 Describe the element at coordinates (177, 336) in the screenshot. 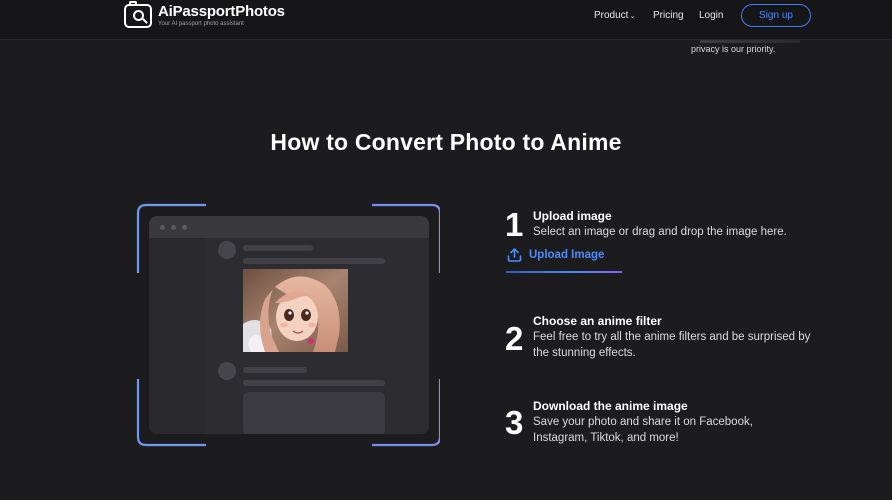

I see `browser-sidebar` at that location.